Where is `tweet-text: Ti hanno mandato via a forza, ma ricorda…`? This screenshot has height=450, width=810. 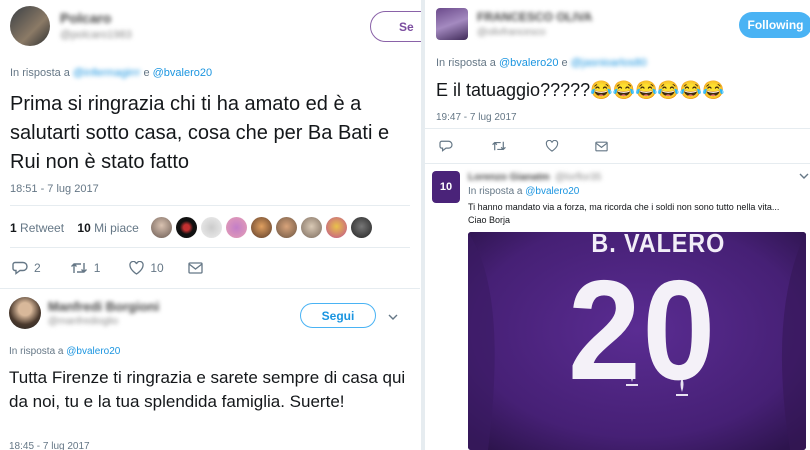 tweet-text: Ti hanno mandato via a forza, ma ricorda… is located at coordinates (624, 207).